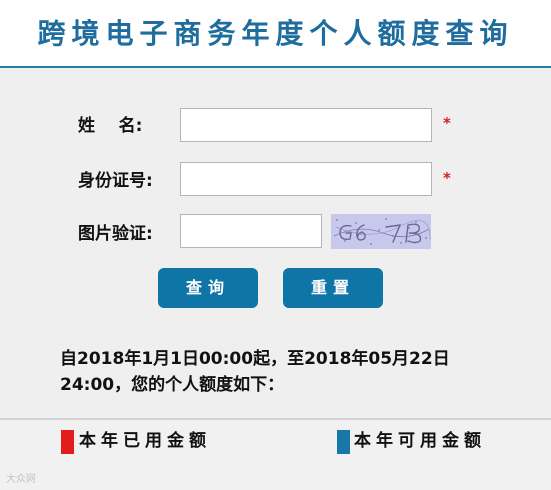 The width and height of the screenshot is (551, 490). What do you see at coordinates (21, 479) in the screenshot?
I see `watermark-logo: 大众网` at bounding box center [21, 479].